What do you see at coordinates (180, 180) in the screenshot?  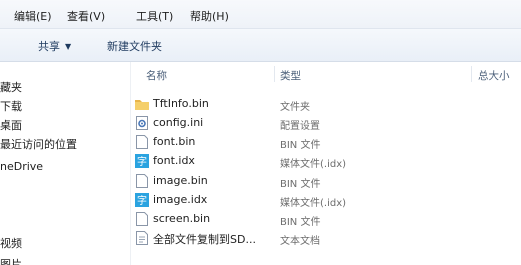 I see `file-name: image.bin` at bounding box center [180, 180].